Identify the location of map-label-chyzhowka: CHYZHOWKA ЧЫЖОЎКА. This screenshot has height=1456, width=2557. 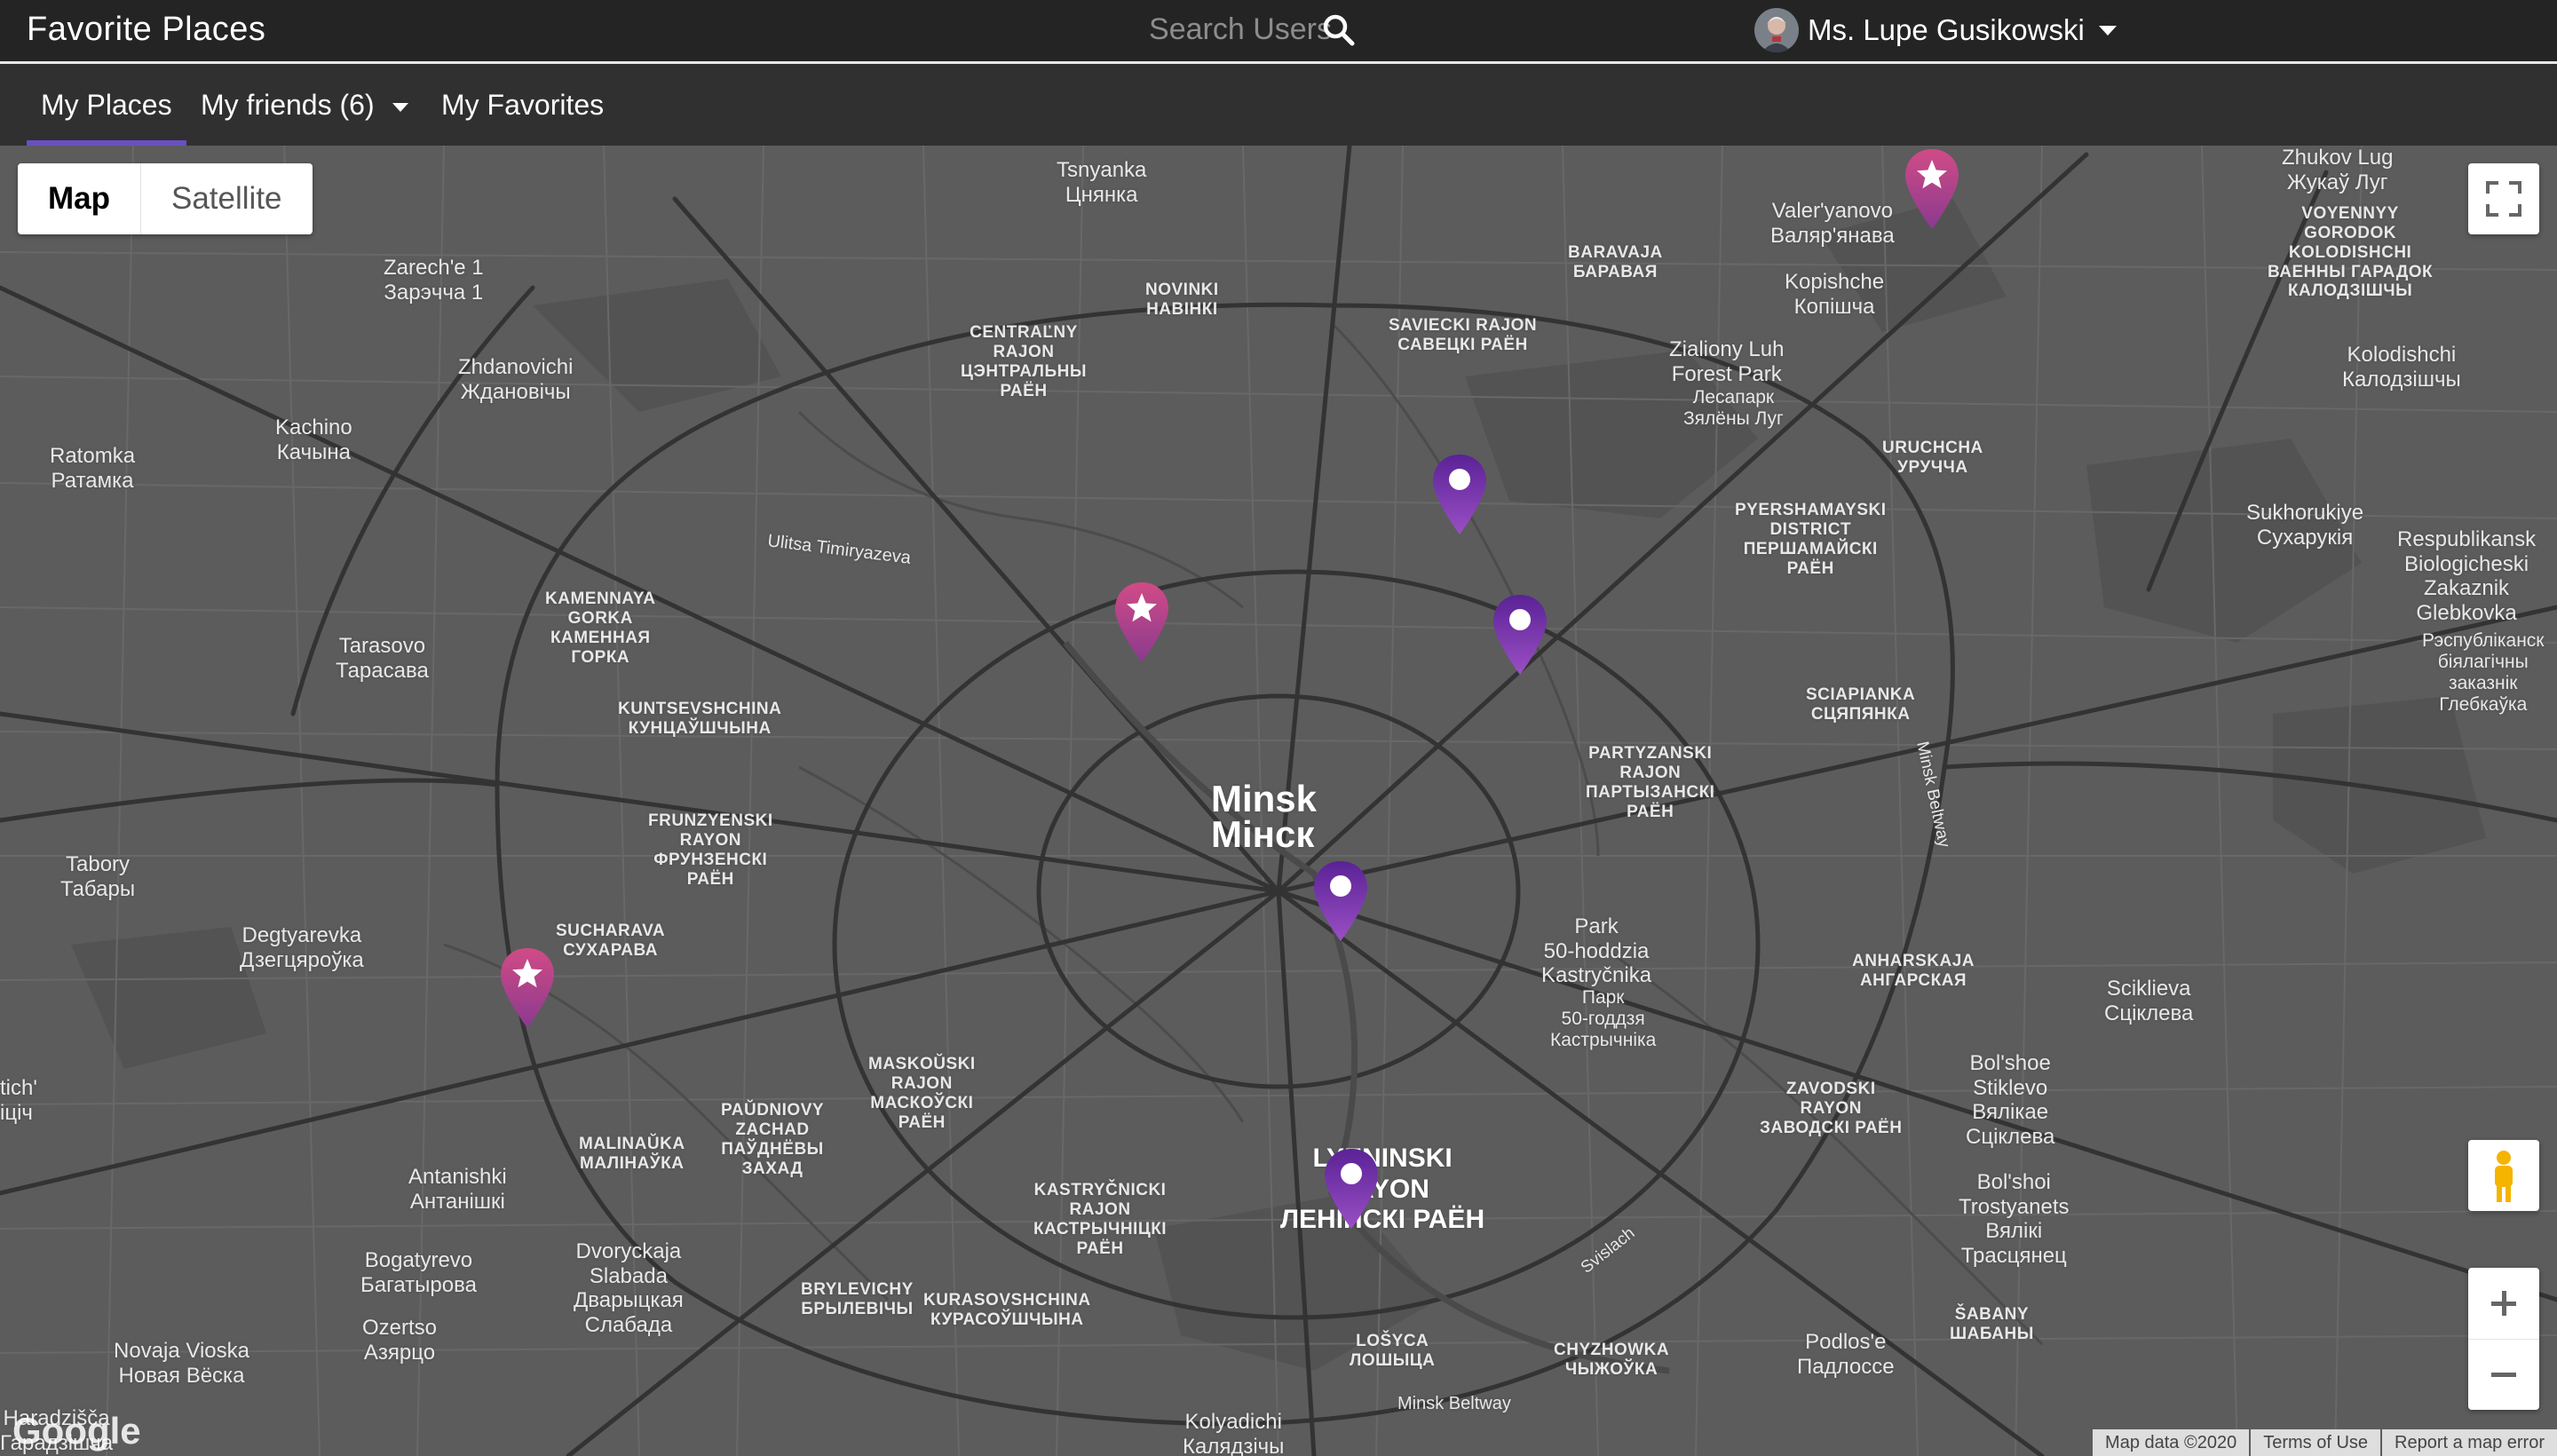
(1612, 1360).